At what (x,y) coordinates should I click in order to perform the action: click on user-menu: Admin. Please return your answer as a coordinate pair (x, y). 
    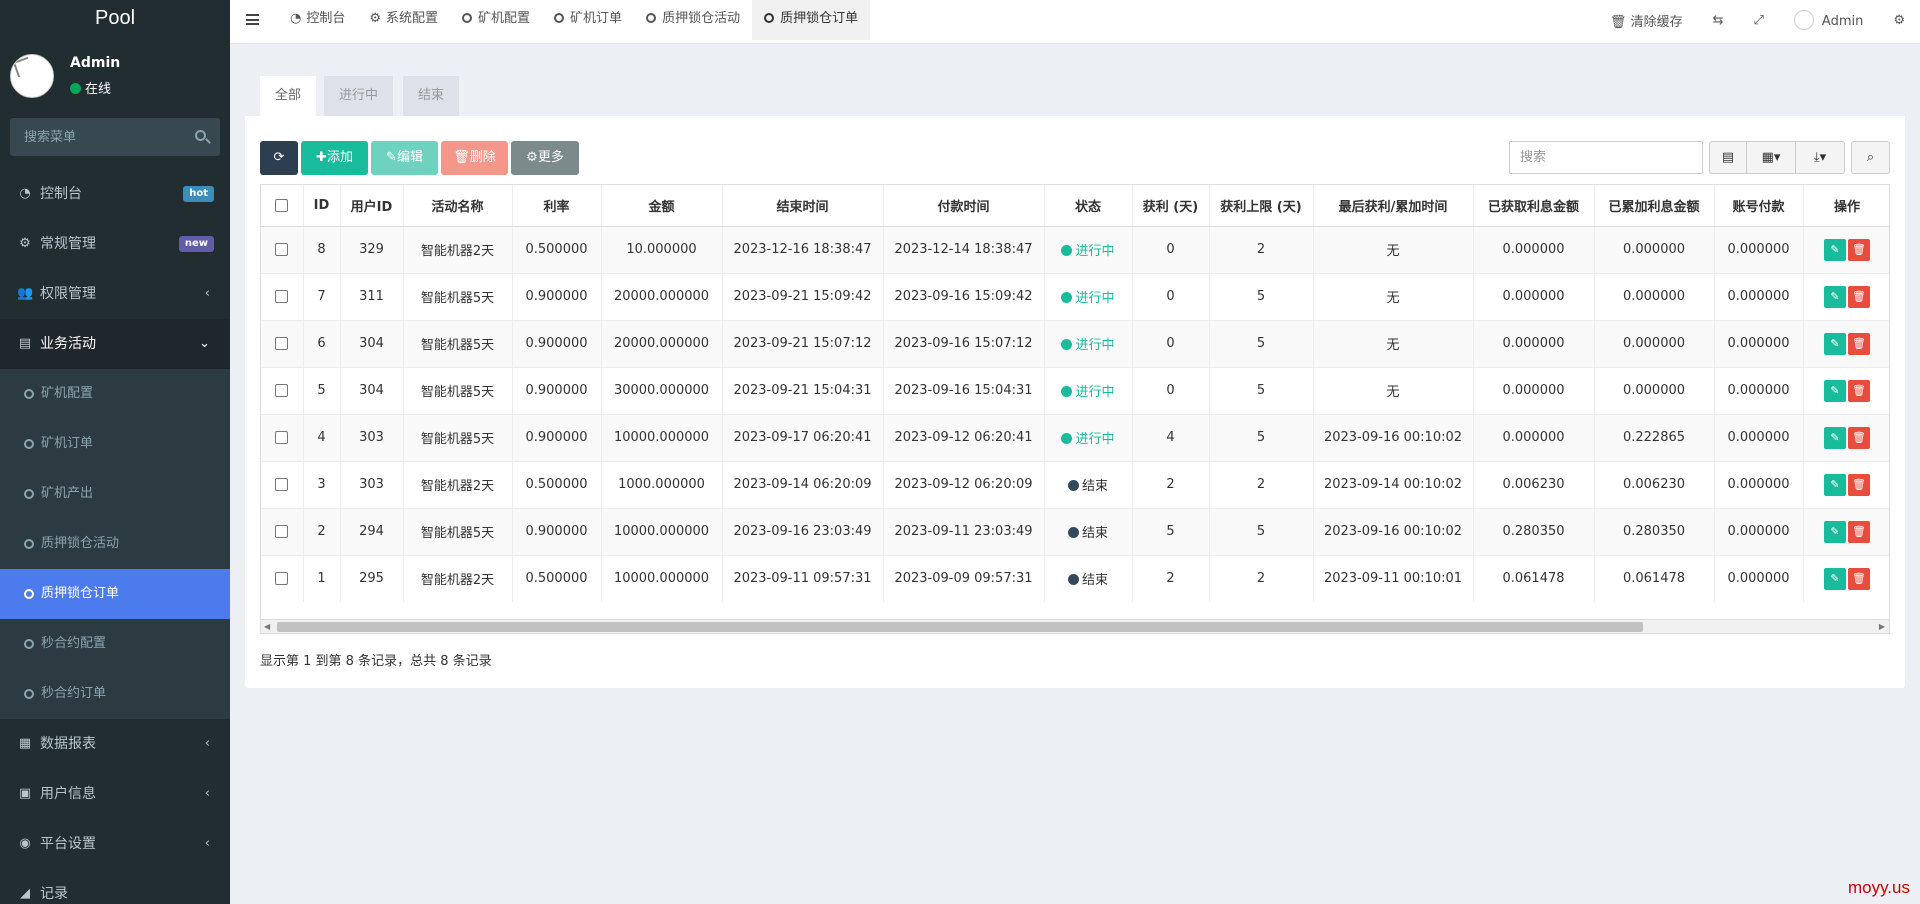
    Looking at the image, I should click on (1828, 20).